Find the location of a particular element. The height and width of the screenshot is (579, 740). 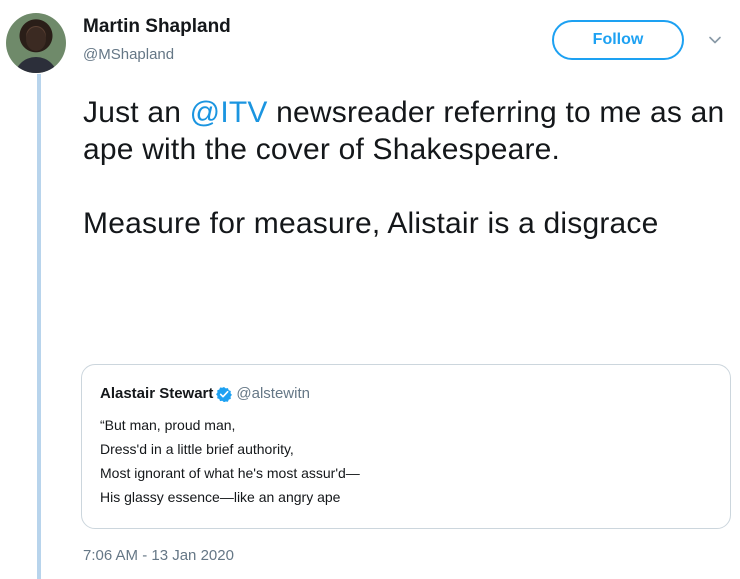

quoted-line: Most ignorant of what he's most assur'd— is located at coordinates (230, 473).